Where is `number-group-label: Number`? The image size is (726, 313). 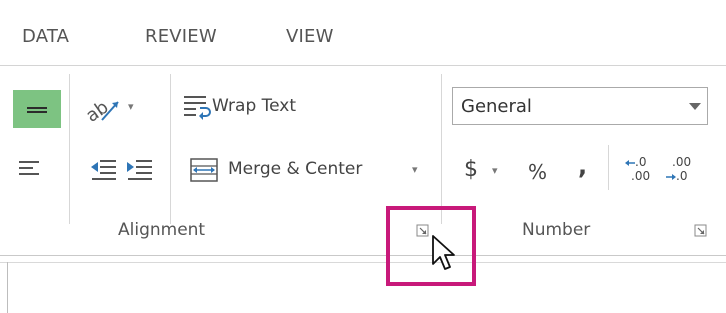
number-group-label: Number is located at coordinates (556, 230).